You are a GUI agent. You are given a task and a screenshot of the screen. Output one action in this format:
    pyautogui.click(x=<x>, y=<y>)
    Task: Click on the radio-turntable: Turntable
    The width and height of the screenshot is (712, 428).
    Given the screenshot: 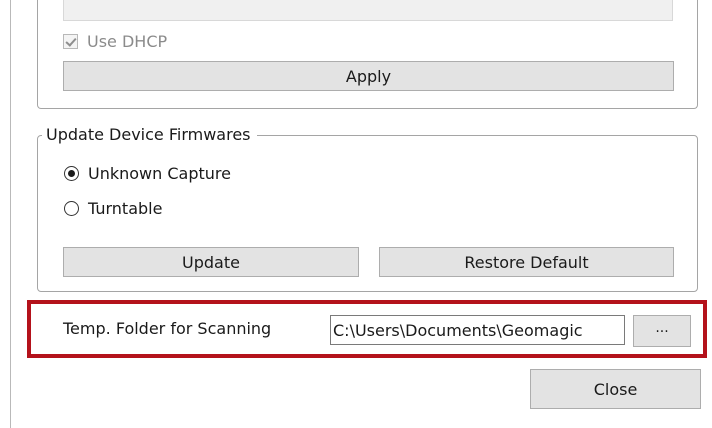 What is the action you would take?
    pyautogui.click(x=113, y=208)
    